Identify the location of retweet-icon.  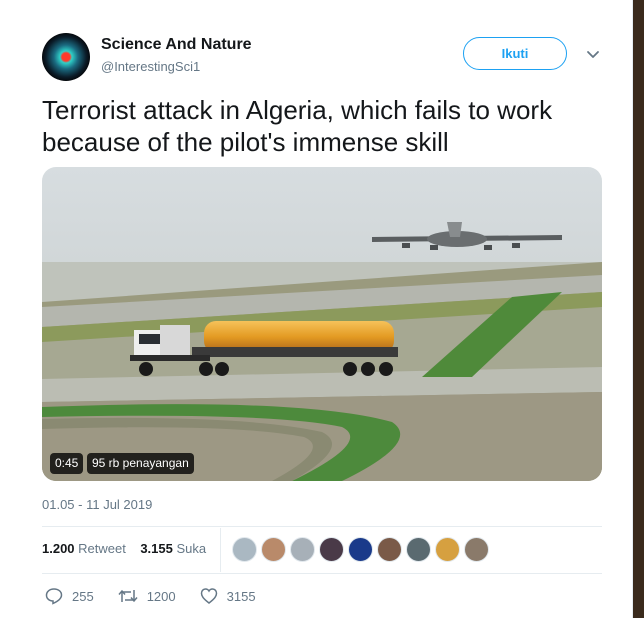
(128, 596).